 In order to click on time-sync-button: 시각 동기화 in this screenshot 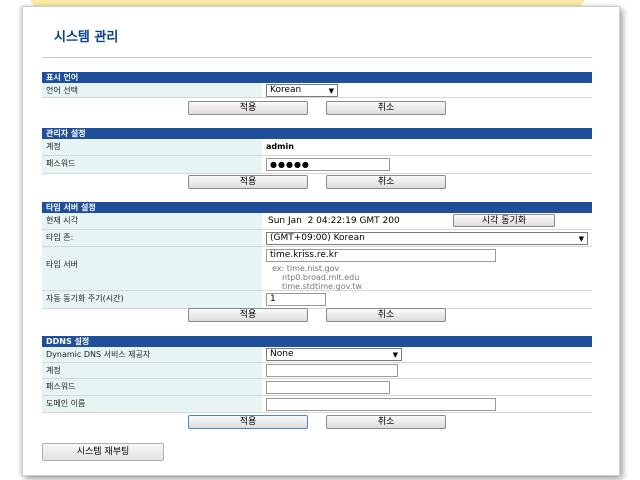, I will do `click(504, 220)`.